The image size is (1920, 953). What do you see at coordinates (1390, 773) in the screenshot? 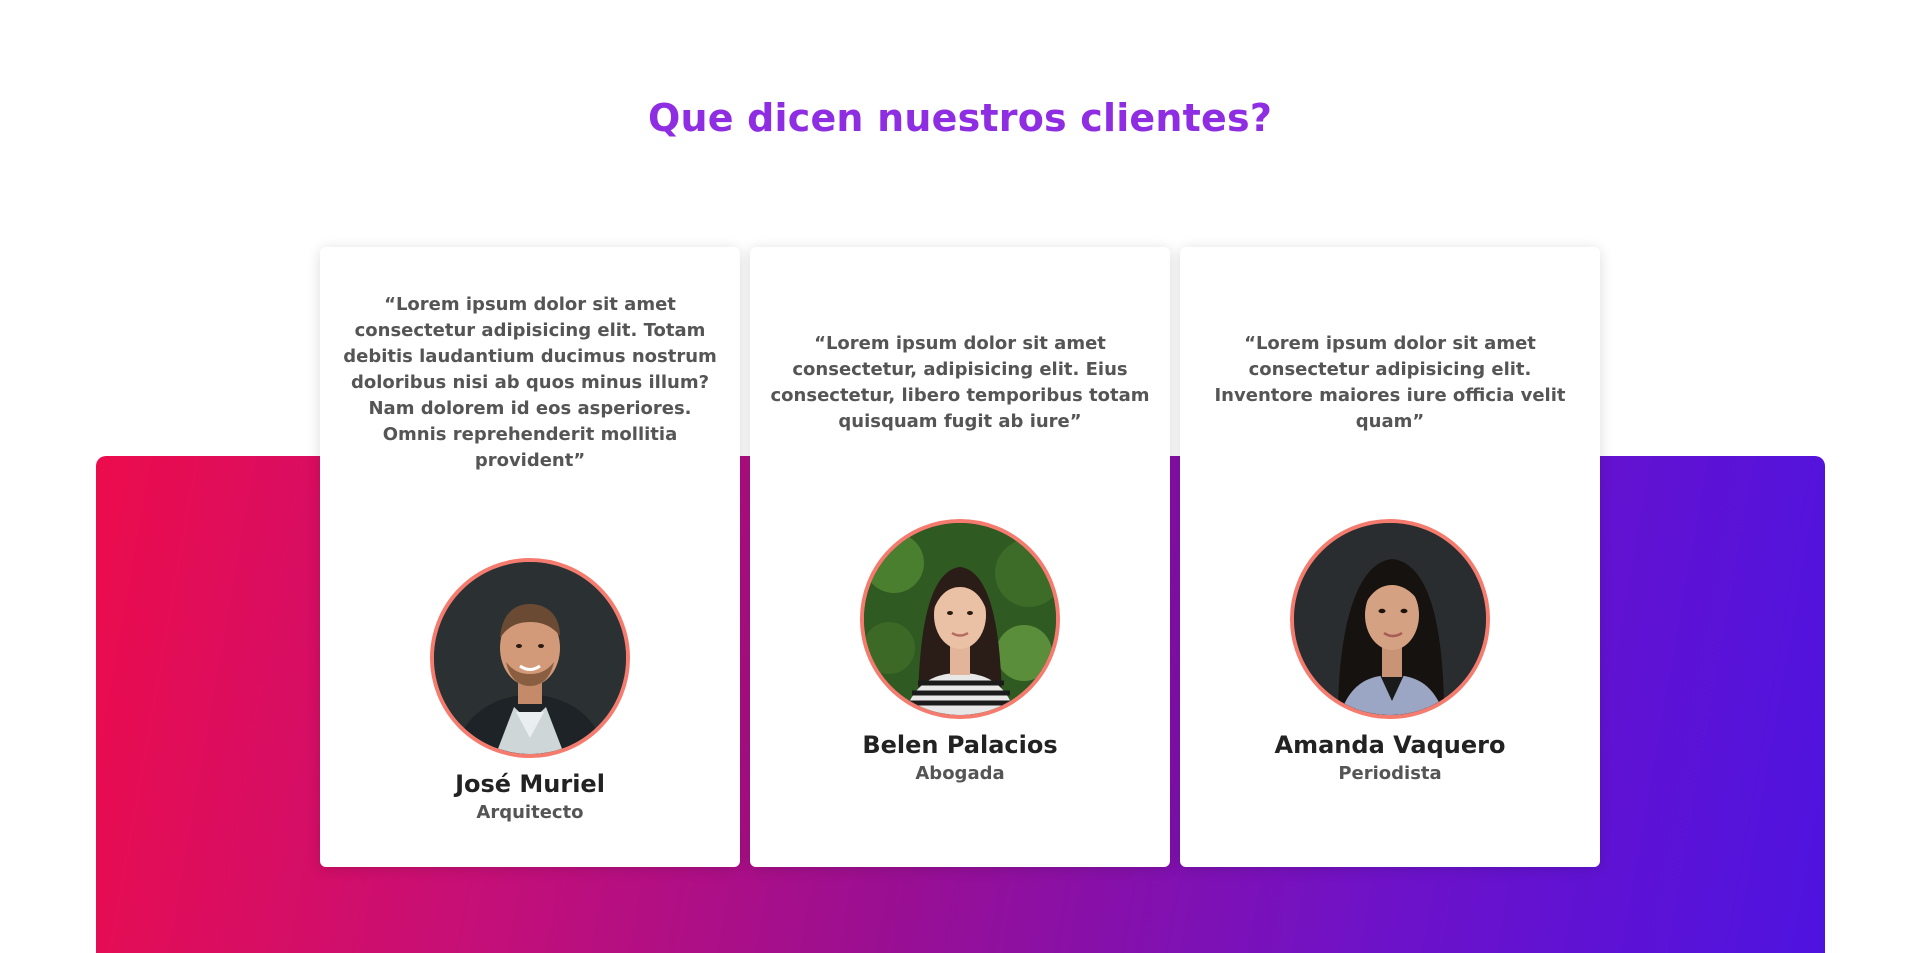
I see `client-role: Periodista` at bounding box center [1390, 773].